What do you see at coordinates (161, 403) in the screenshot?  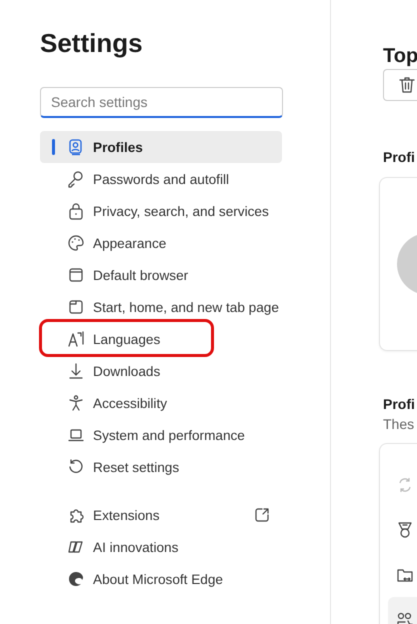 I see `nav-item: Accessibility` at bounding box center [161, 403].